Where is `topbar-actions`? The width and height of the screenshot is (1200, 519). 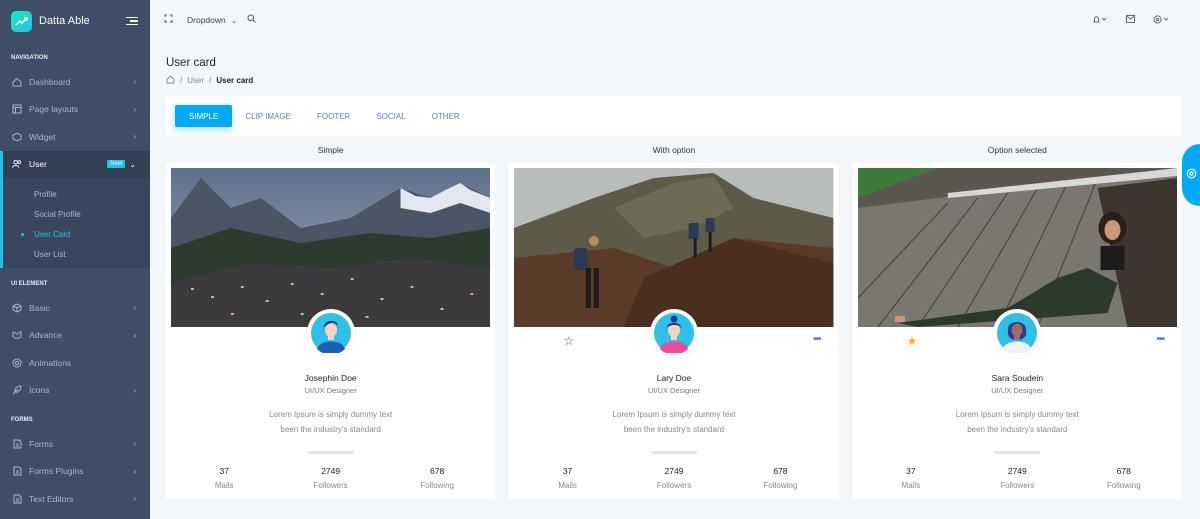 topbar-actions is located at coordinates (1131, 20).